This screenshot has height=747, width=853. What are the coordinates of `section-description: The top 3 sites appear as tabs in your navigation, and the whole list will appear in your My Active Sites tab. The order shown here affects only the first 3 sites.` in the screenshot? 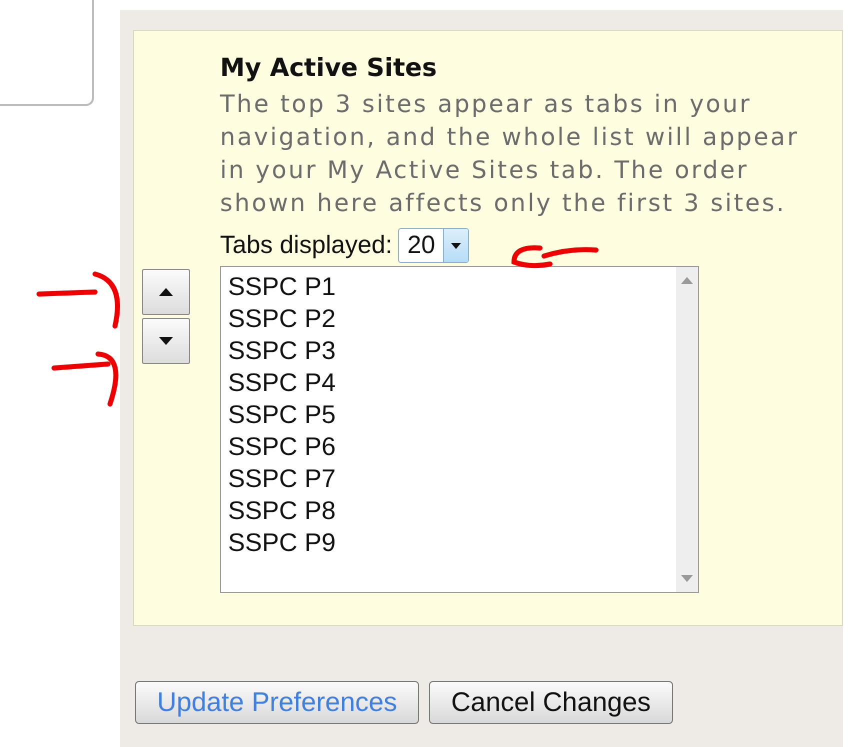 It's located at (510, 154).